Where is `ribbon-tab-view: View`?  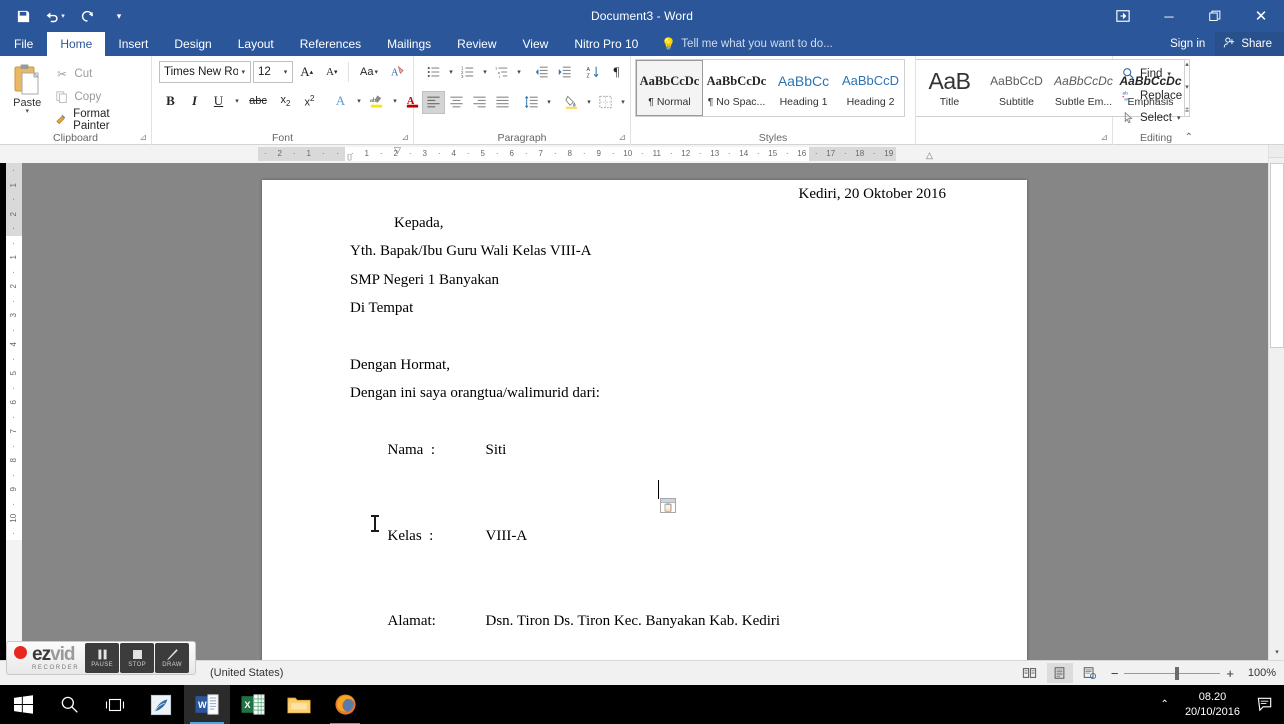
ribbon-tab-view: View is located at coordinates (536, 44).